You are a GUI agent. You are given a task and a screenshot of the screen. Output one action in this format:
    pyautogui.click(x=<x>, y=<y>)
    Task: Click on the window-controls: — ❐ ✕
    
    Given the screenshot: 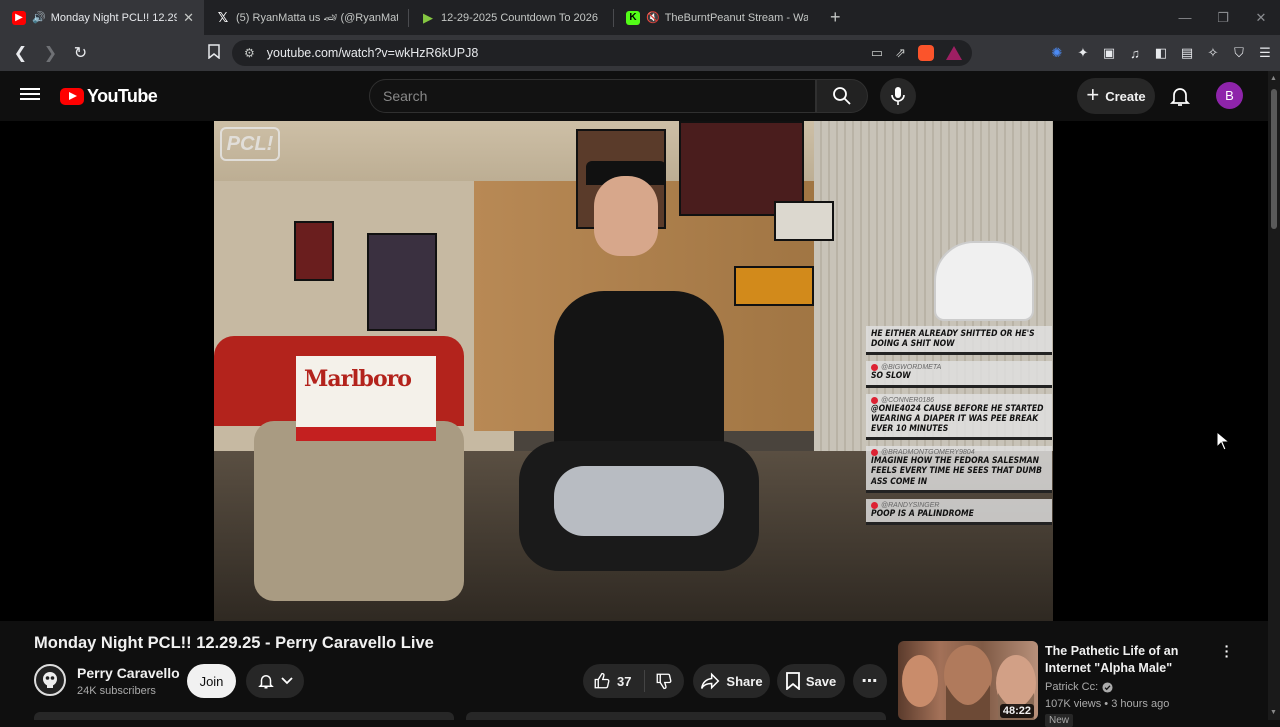 What is the action you would take?
    pyautogui.click(x=1223, y=17)
    